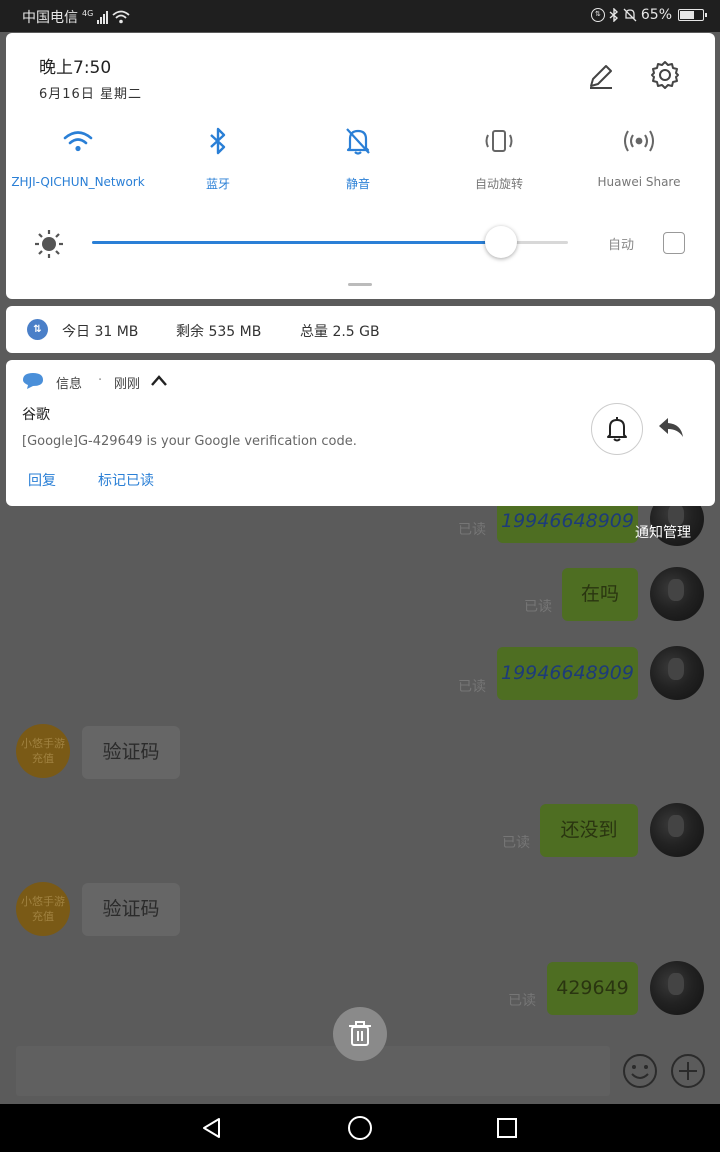 The height and width of the screenshot is (1152, 720). I want to click on data-remaining: 剩余 535 MB, so click(219, 332).